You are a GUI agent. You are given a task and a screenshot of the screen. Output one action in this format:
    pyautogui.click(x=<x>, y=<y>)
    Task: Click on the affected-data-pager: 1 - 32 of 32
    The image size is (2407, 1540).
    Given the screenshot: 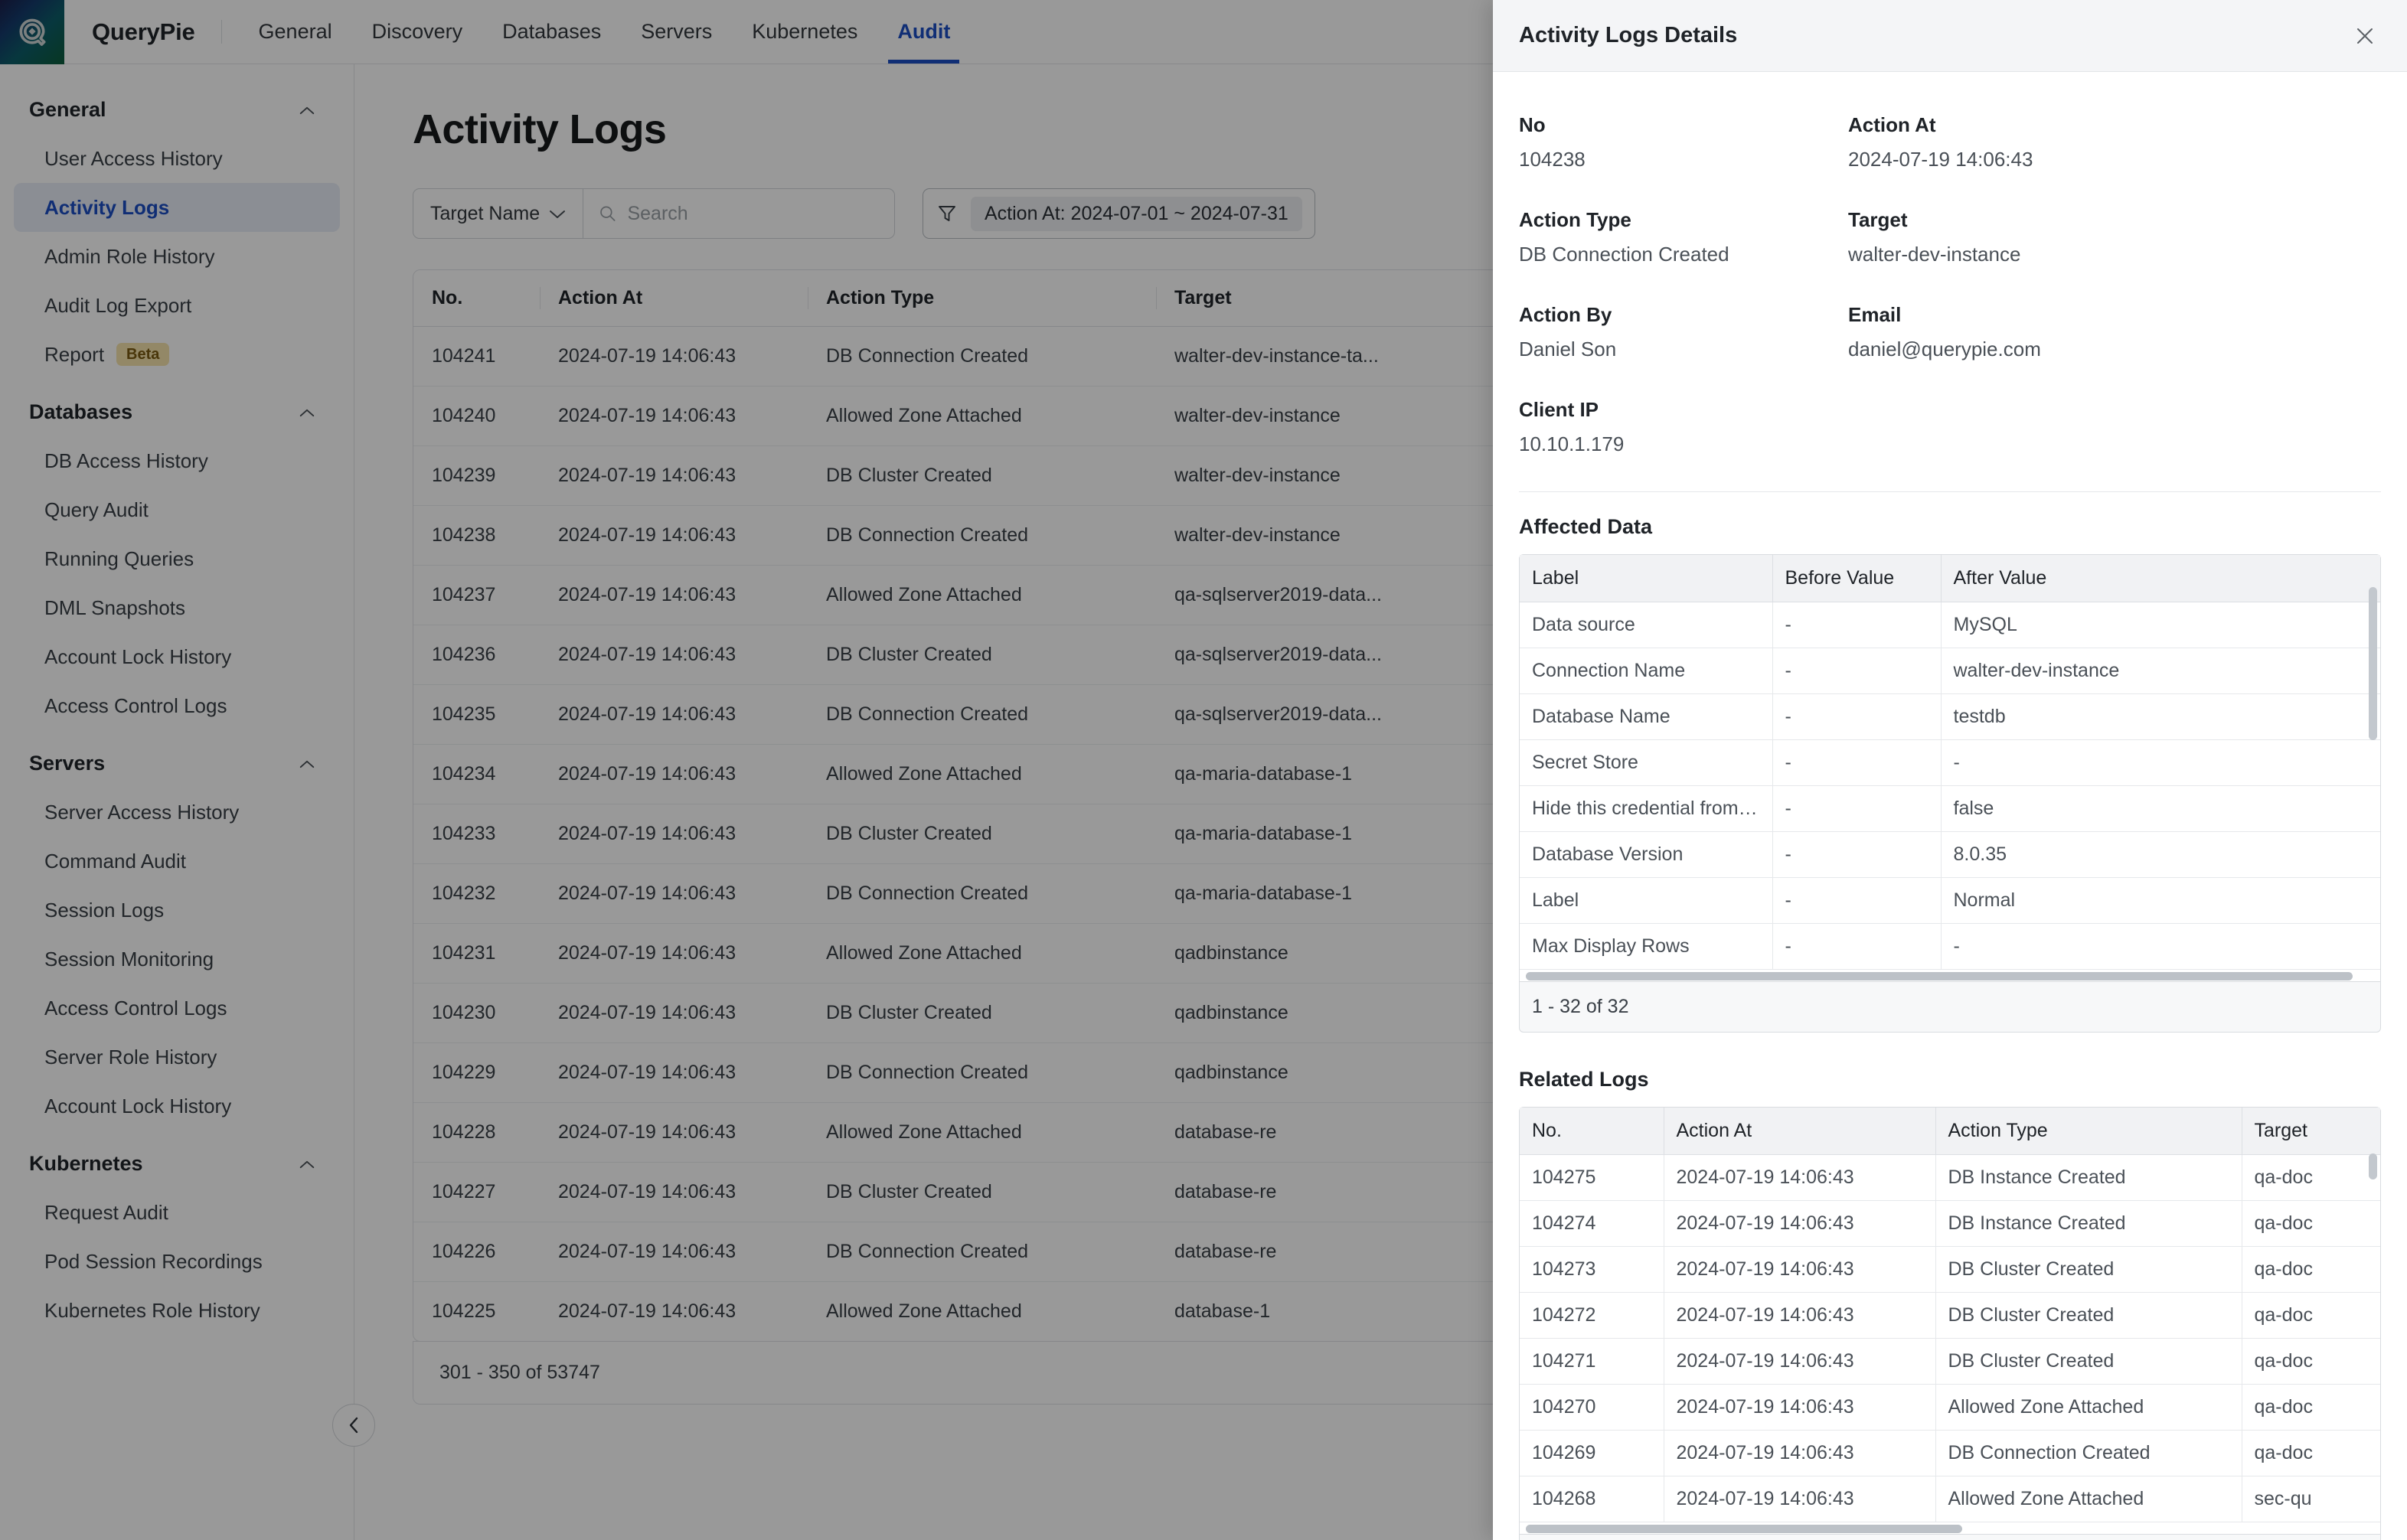 What is the action you would take?
    pyautogui.click(x=1950, y=1007)
    